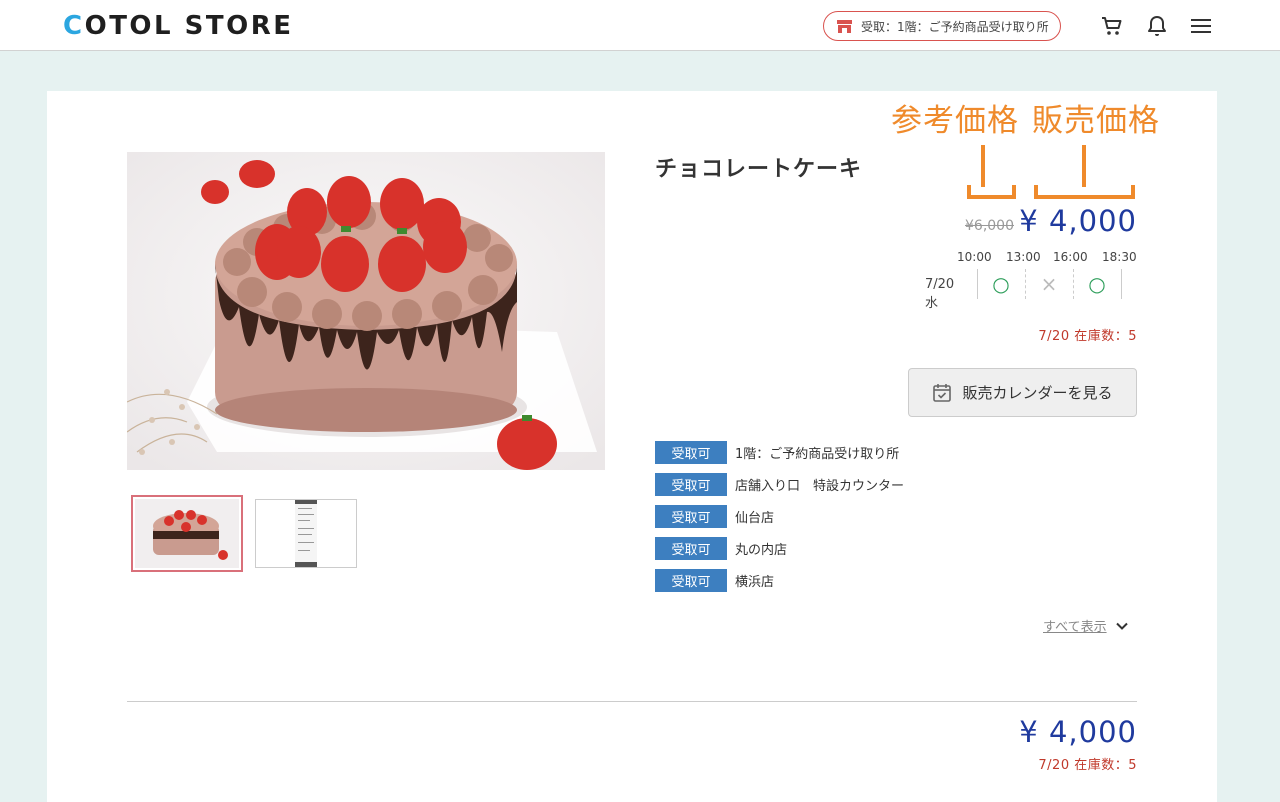  I want to click on pickup-location-item: 受取可 横浜店, so click(714, 580).